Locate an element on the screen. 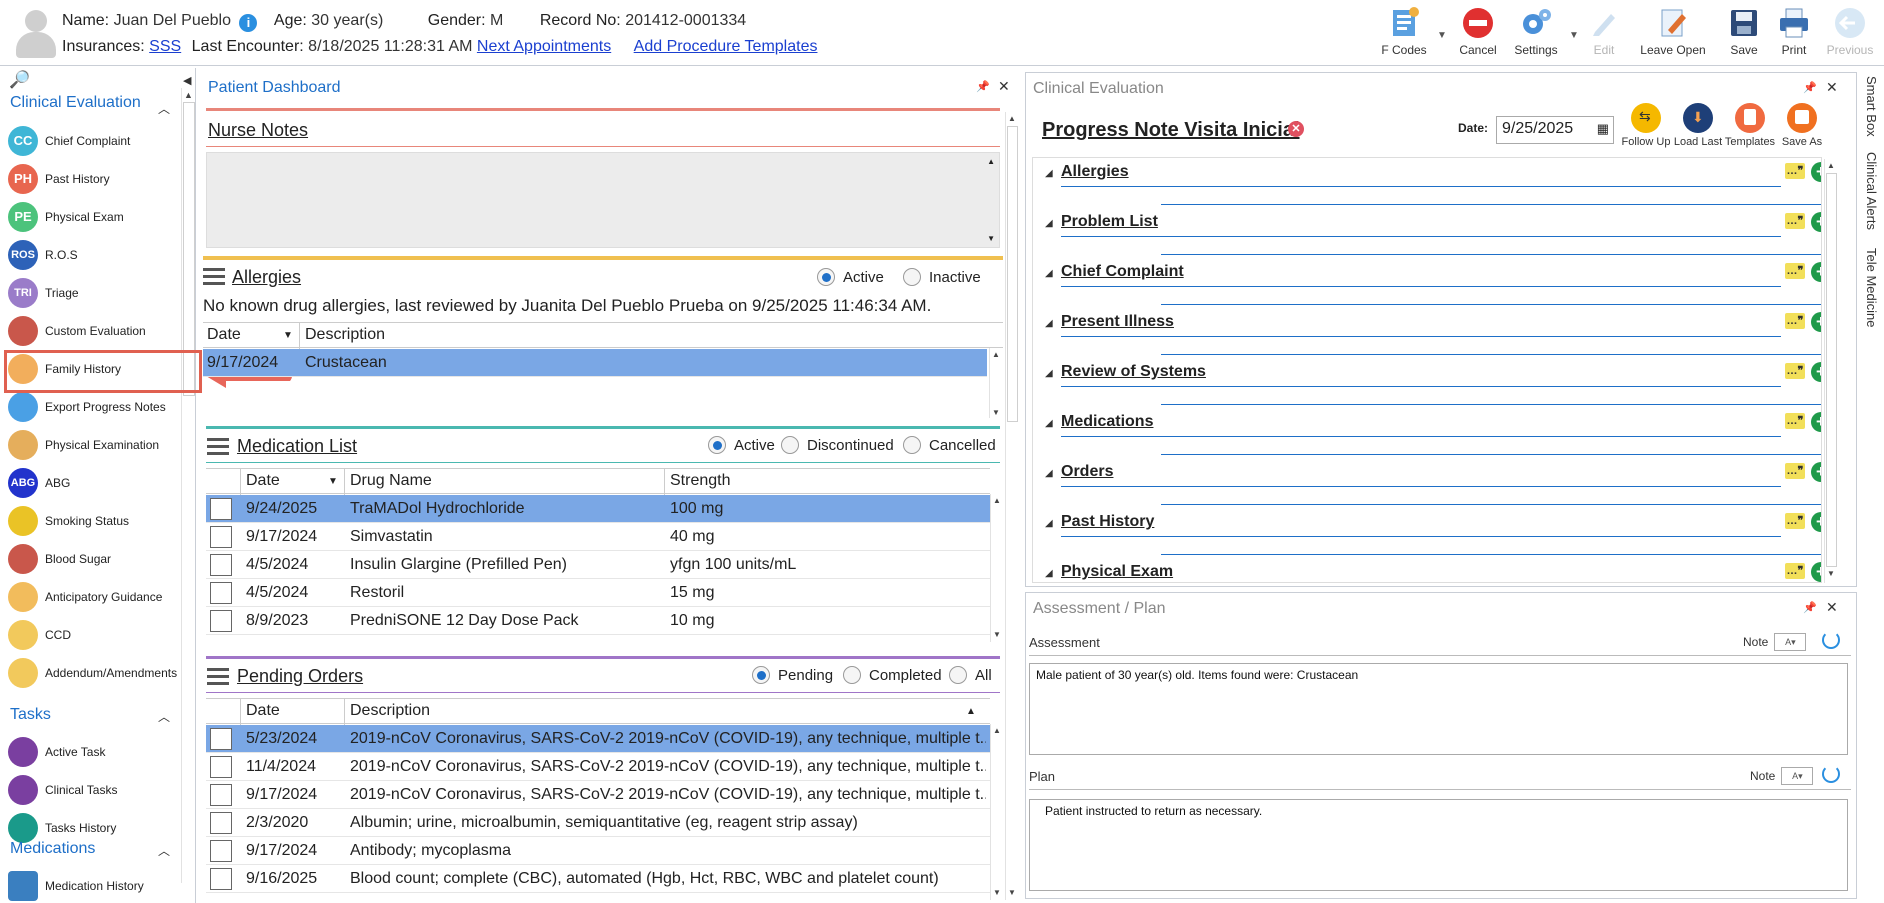 This screenshot has height=903, width=1884. orders-pending-radio: Pending is located at coordinates (792, 675).